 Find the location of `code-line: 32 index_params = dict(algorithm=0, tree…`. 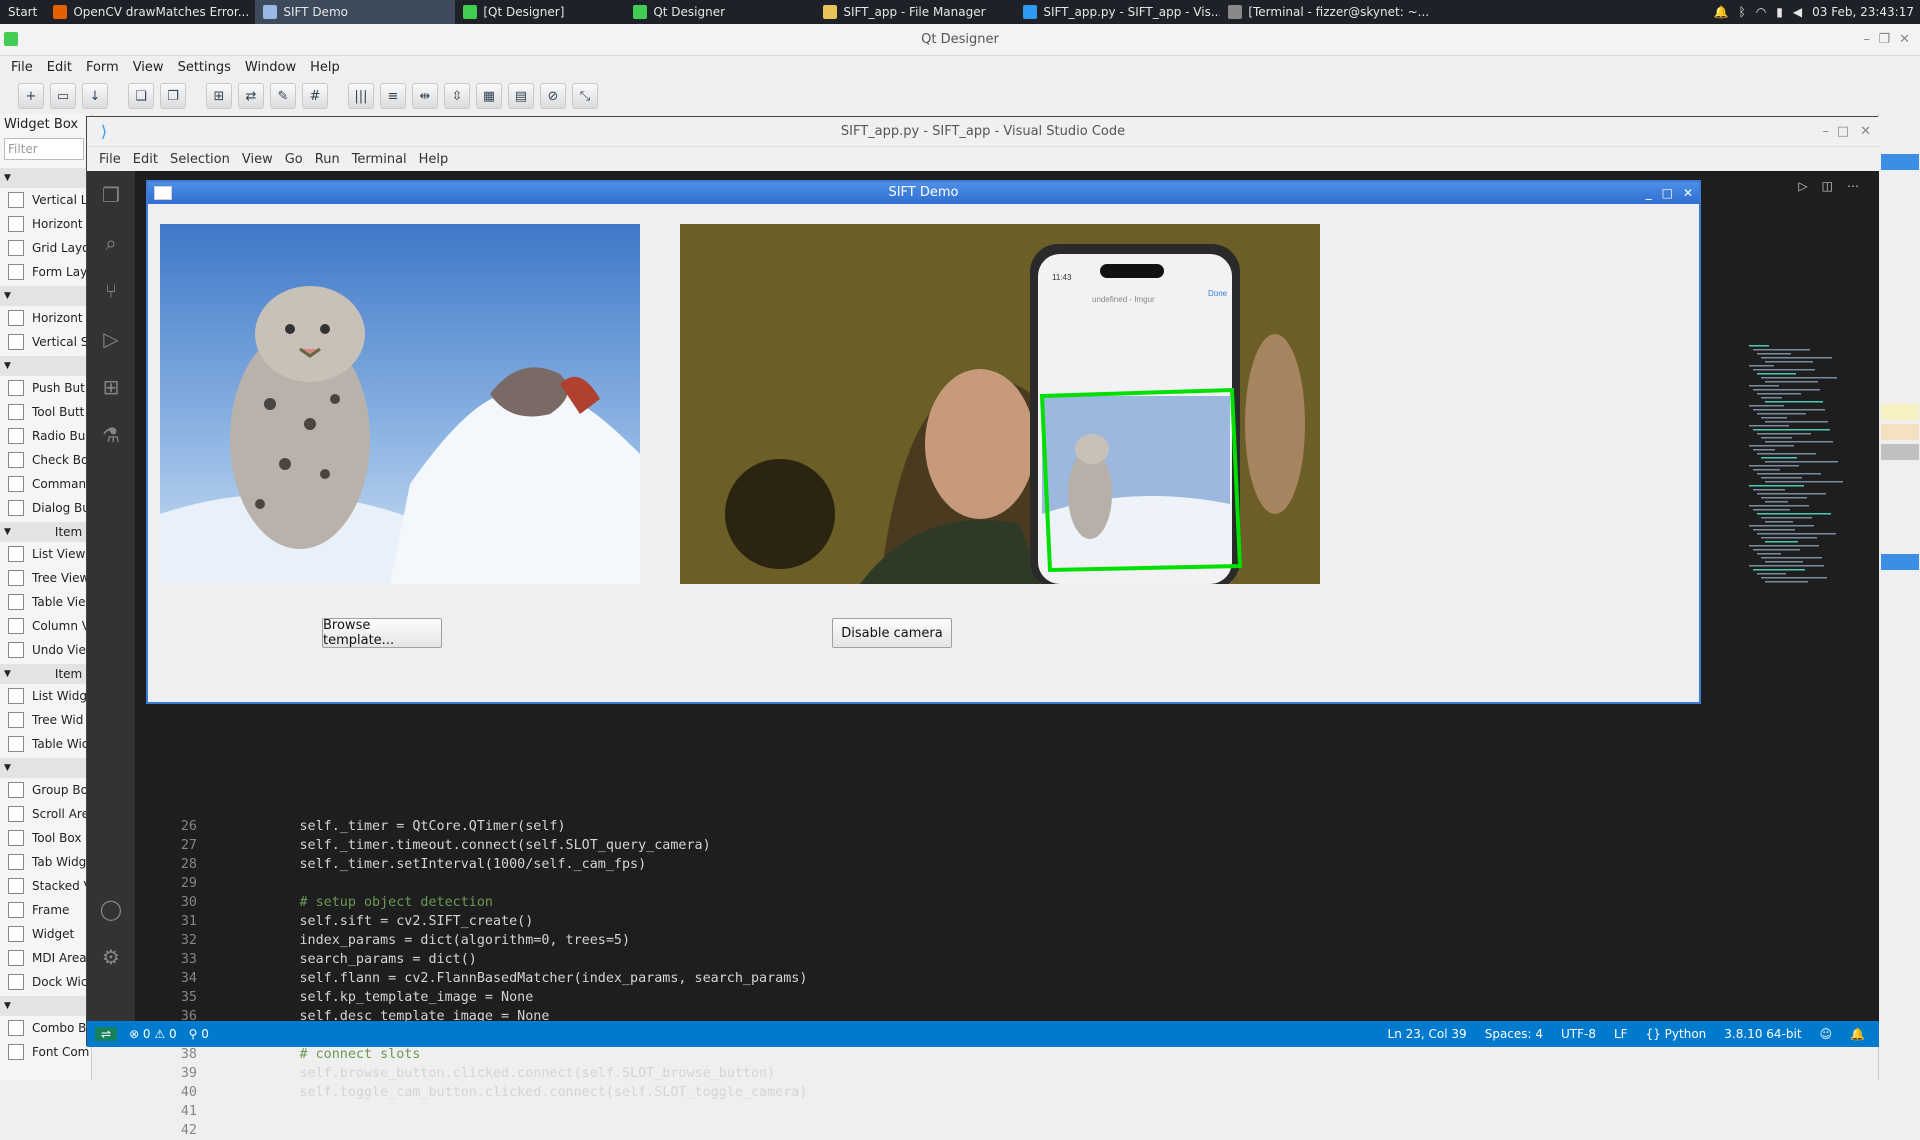

code-line: 32 index_params = dict(algorithm=0, tree… is located at coordinates (985, 940).